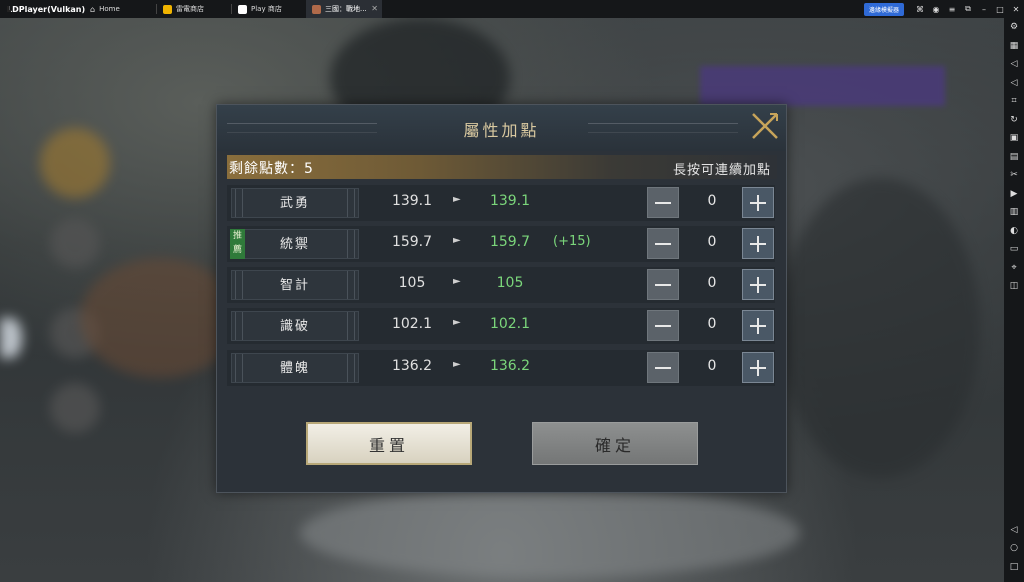 This screenshot has height=582, width=1024. Describe the element at coordinates (1014, 268) in the screenshot. I see `location-icon: ⌖` at that location.